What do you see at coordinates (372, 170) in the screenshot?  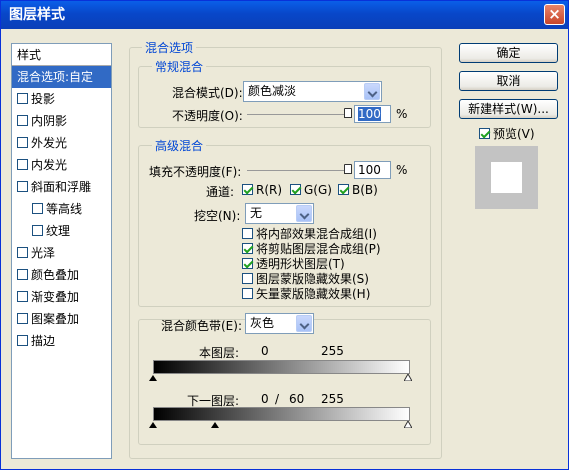 I see `fill-opacity-input: 100` at bounding box center [372, 170].